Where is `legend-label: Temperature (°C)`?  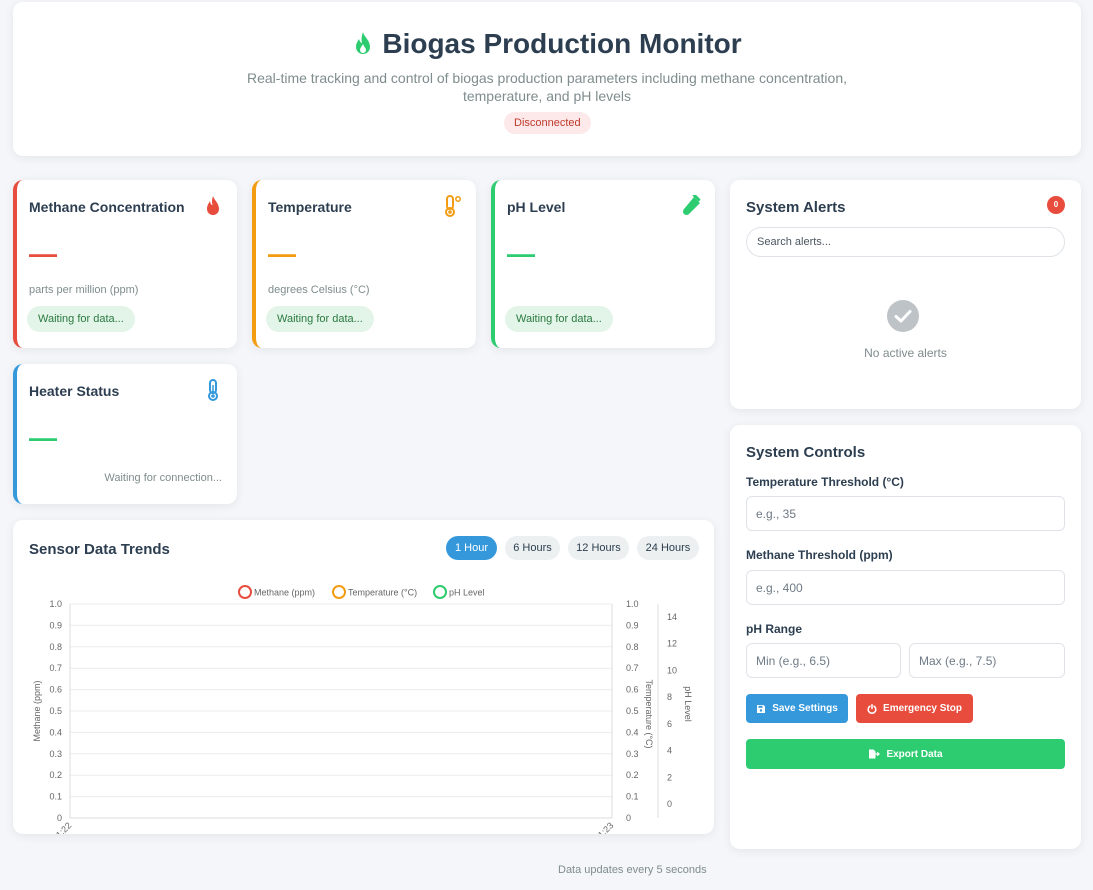
legend-label: Temperature (°C) is located at coordinates (382, 593).